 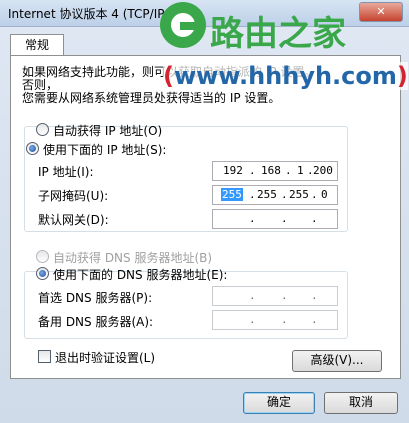 I want to click on window-controls: ✕, so click(x=380, y=12).